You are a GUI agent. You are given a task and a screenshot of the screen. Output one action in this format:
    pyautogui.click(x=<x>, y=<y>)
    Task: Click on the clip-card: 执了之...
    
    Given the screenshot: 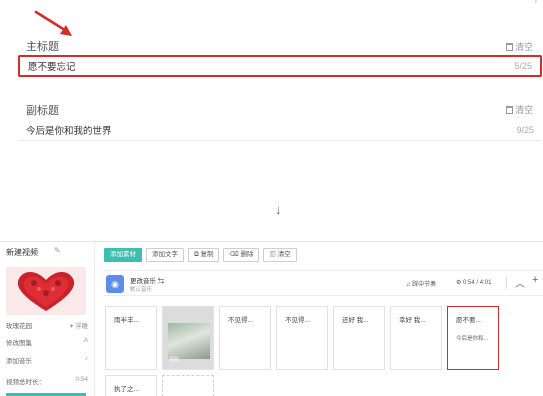 What is the action you would take?
    pyautogui.click(x=131, y=385)
    